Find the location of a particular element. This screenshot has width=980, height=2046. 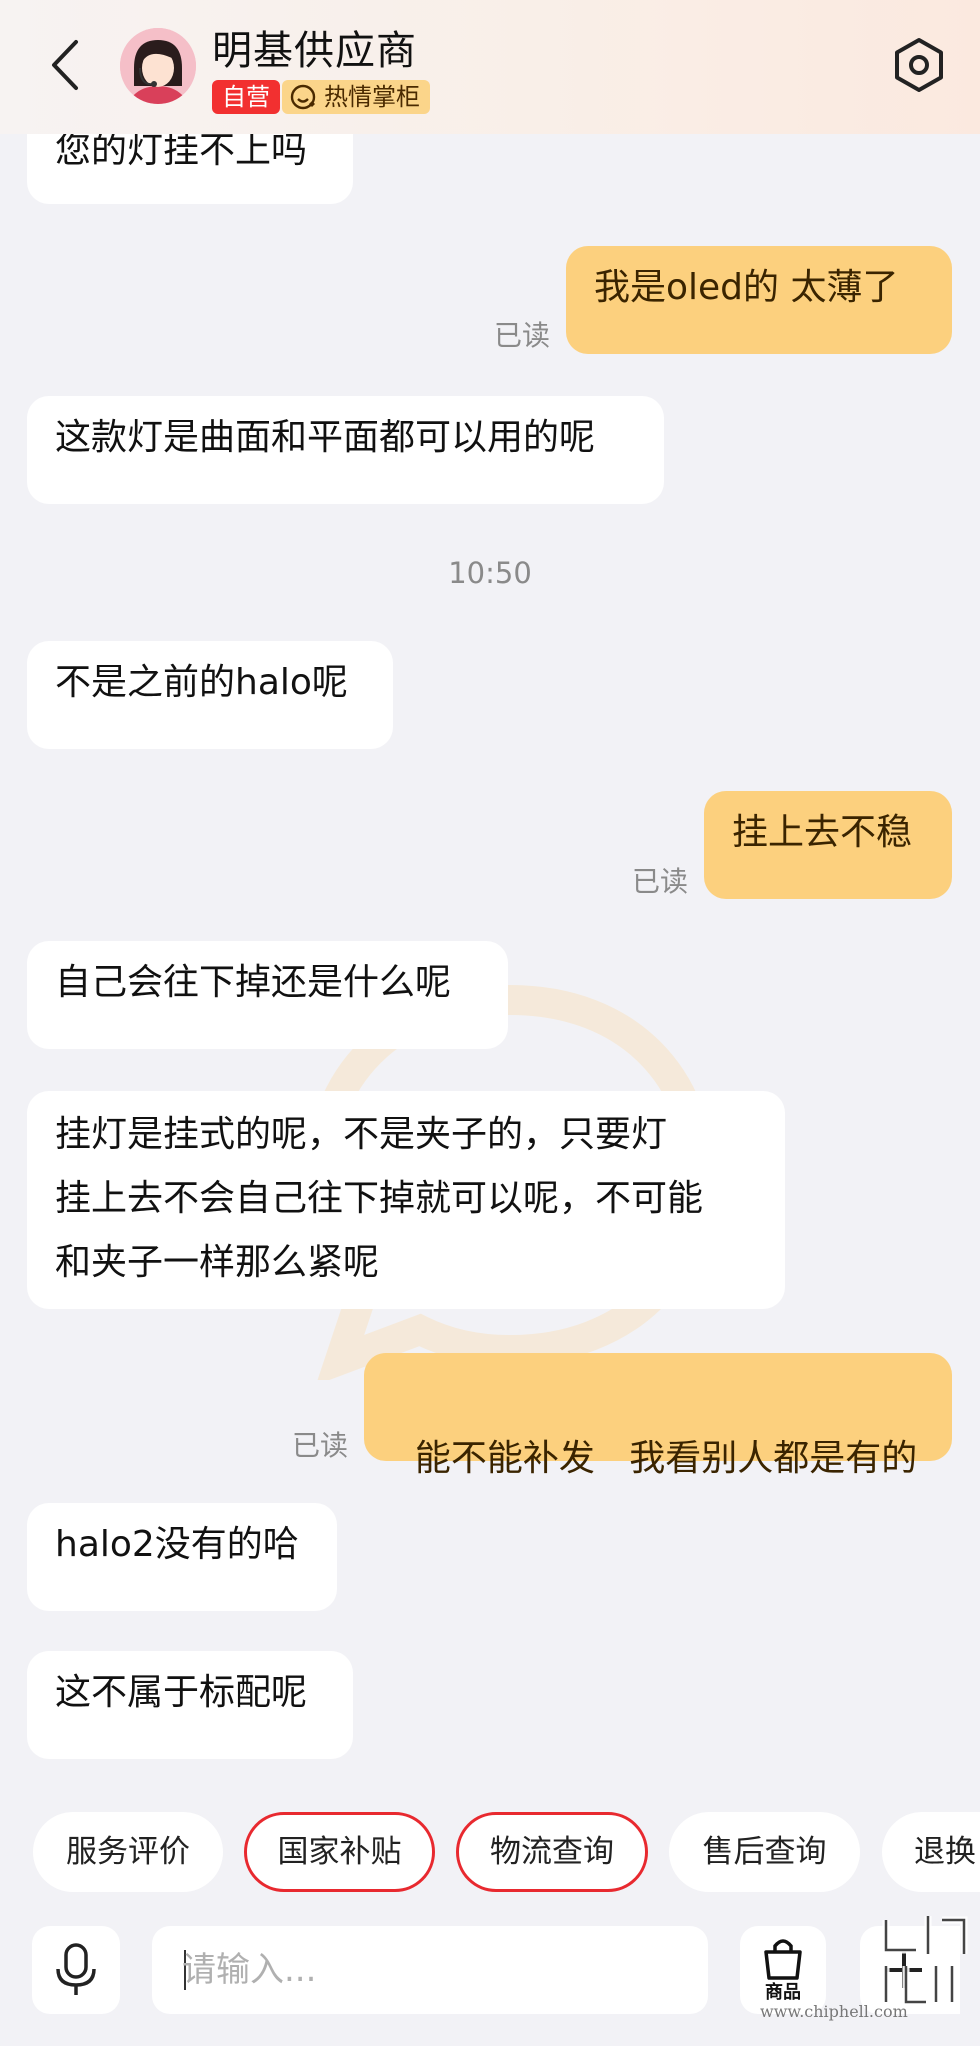

message-incoming: 不是之前的halo呢 is located at coordinates (210, 695).